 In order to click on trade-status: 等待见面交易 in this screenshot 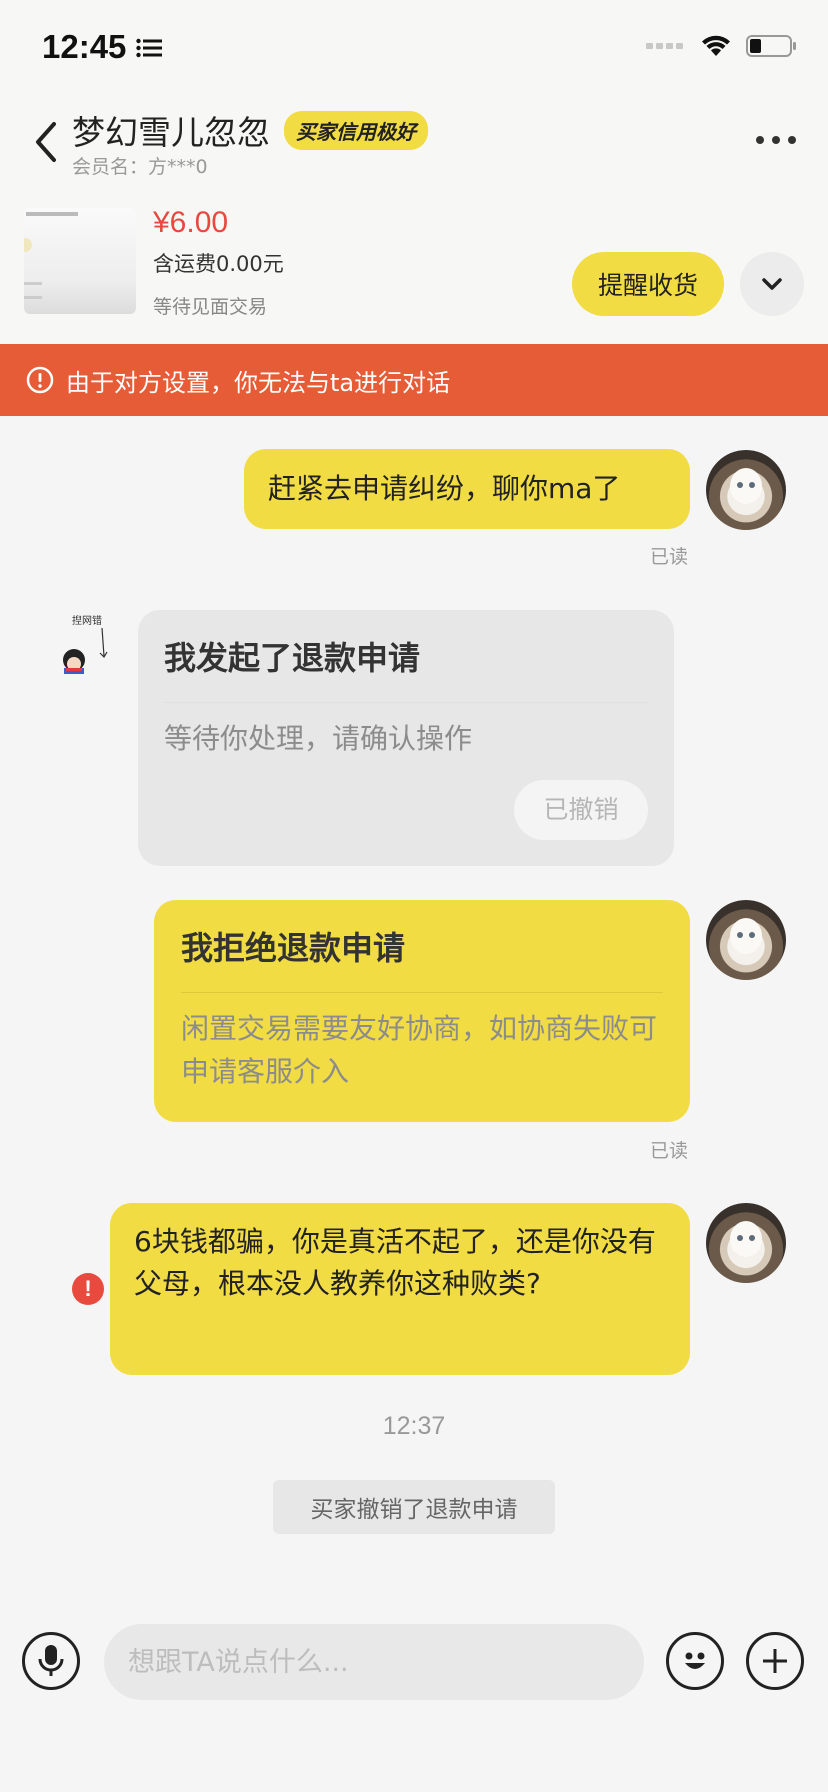, I will do `click(210, 307)`.